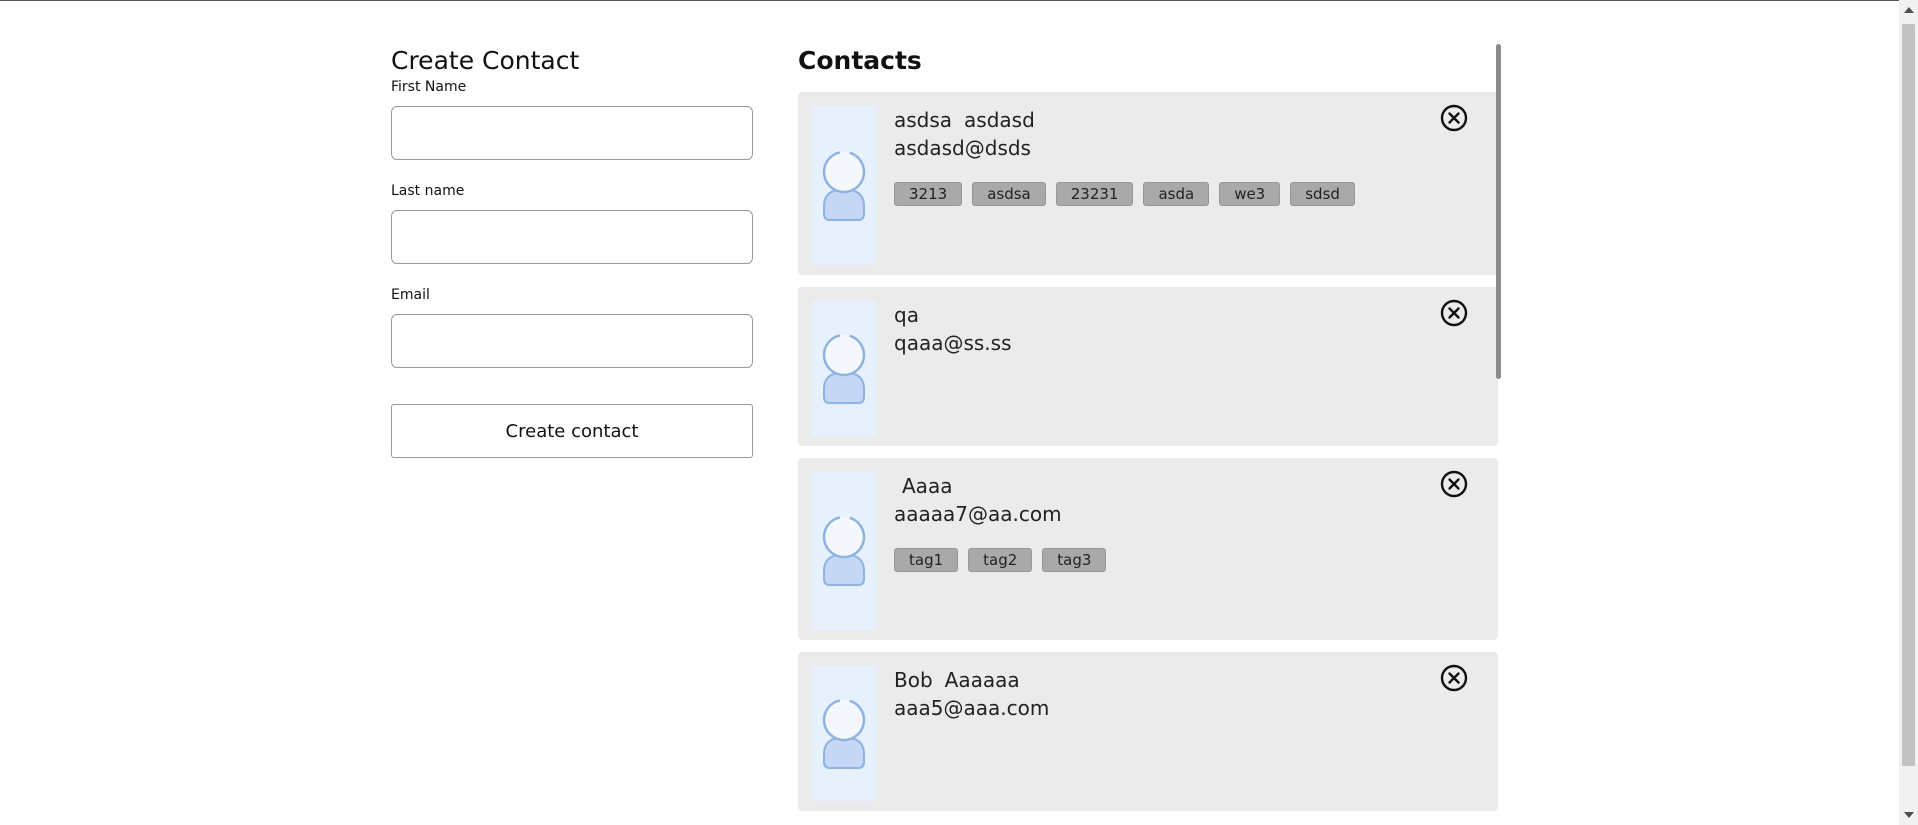  Describe the element at coordinates (428, 191) in the screenshot. I see `last-name-label: Last name` at that location.